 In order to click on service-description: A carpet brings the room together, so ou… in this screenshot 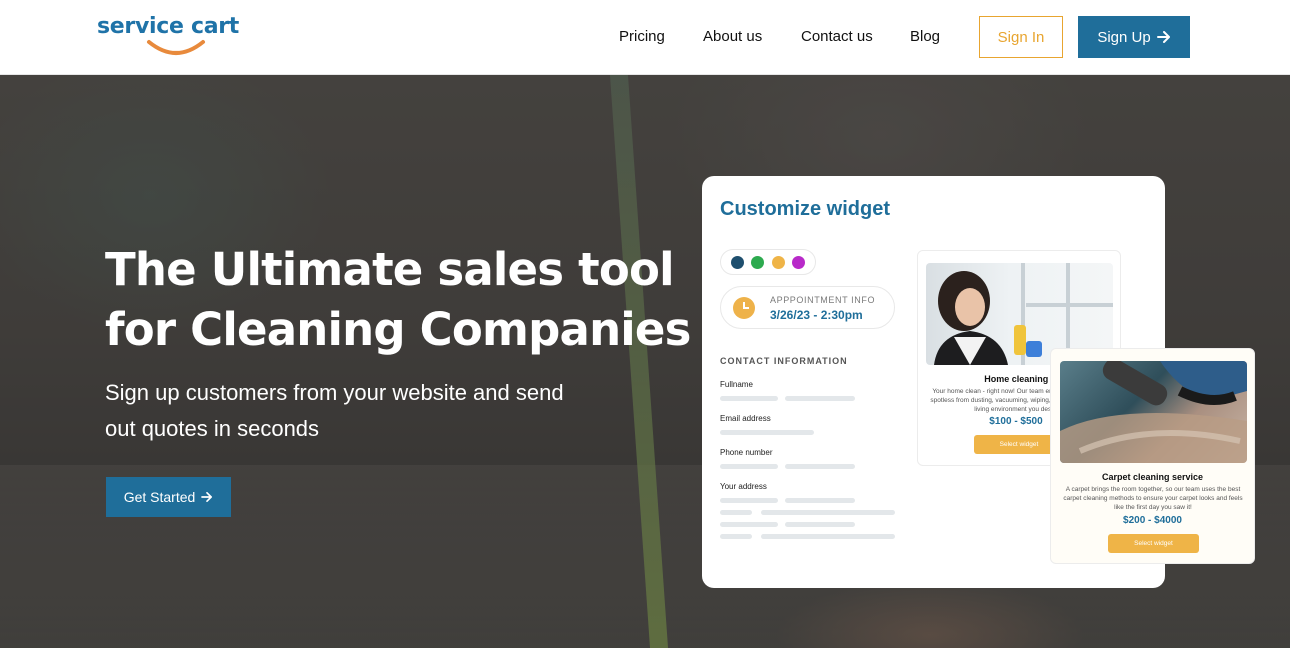, I will do `click(1153, 498)`.